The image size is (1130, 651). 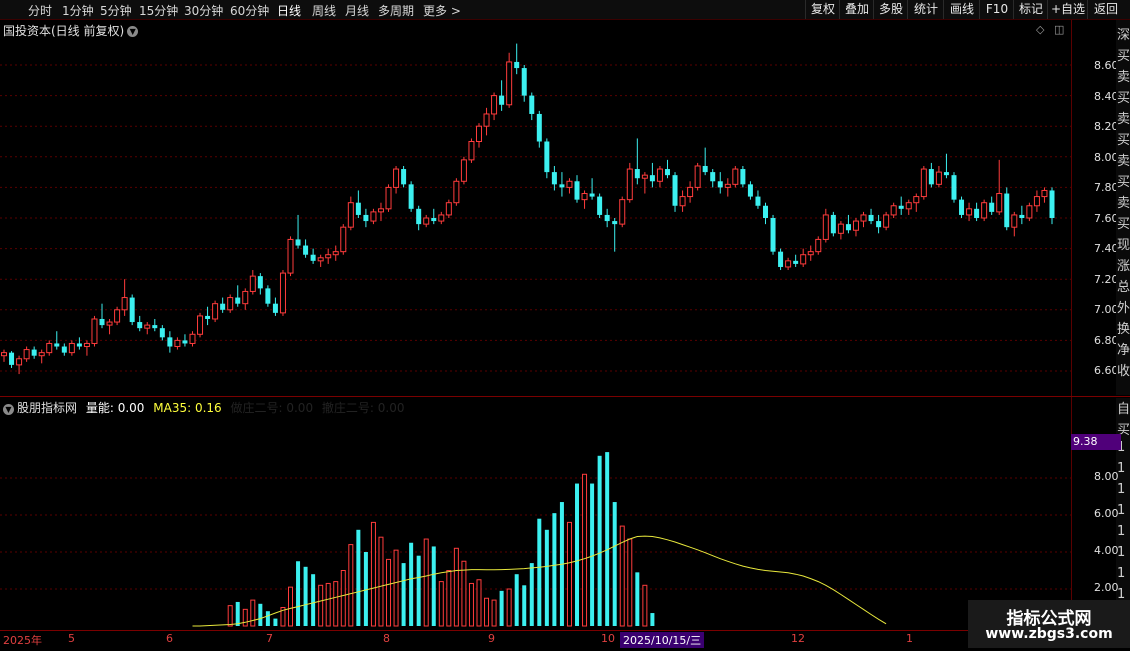 I want to click on f10-button: F10, so click(x=996, y=9).